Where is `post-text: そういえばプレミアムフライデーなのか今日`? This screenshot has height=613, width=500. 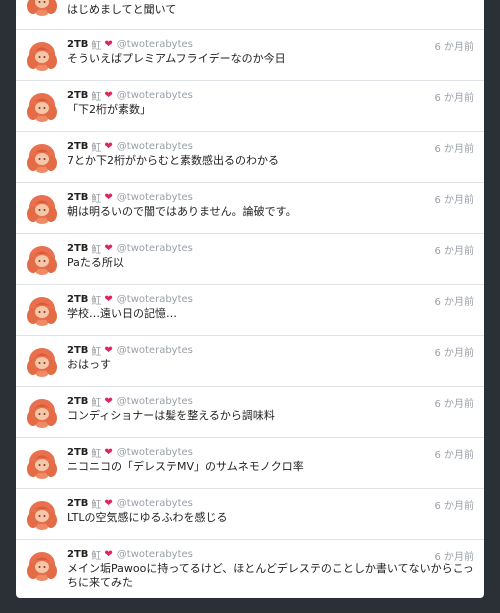
post-text: そういえばプレミアムフライデーなのか今日 is located at coordinates (176, 58).